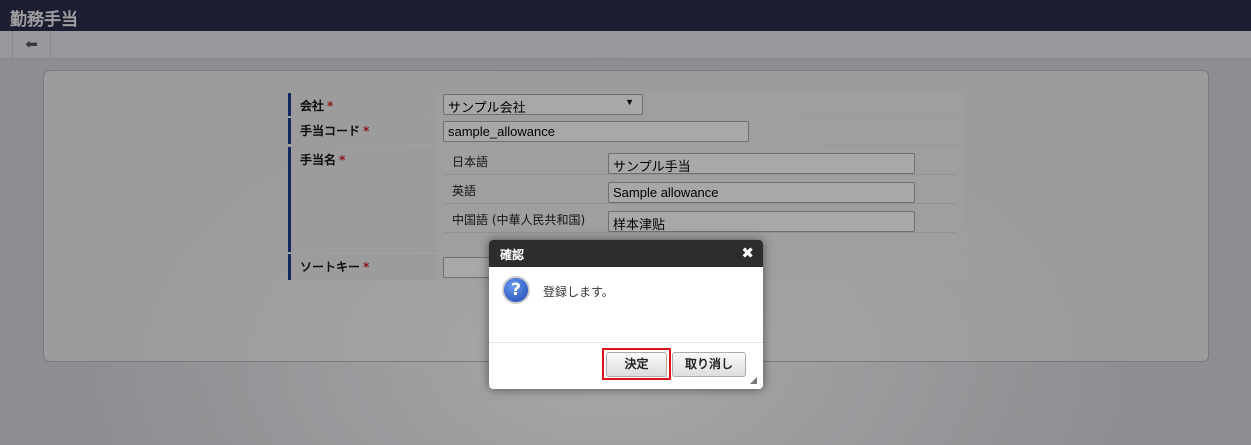 This screenshot has width=1251, height=445. What do you see at coordinates (761, 192) in the screenshot?
I see `name-en-input: Sample allowance` at bounding box center [761, 192].